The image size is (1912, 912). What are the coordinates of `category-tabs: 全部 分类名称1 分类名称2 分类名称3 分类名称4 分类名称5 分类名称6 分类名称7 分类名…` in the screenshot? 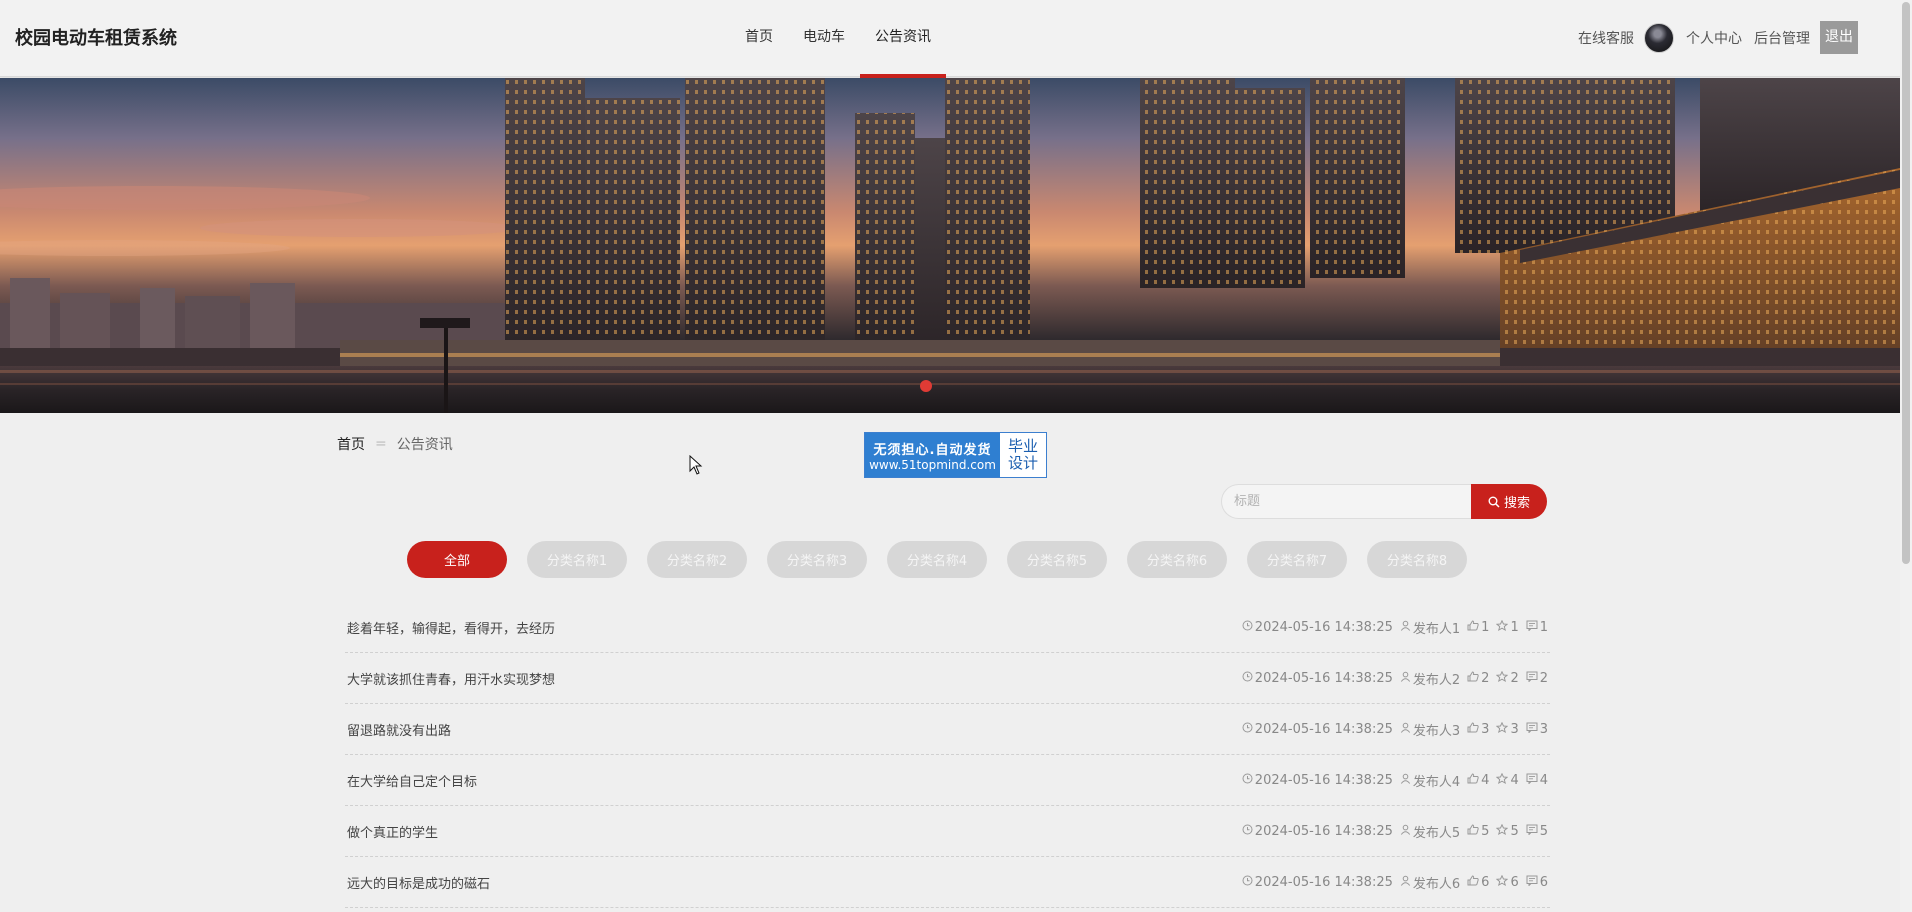 It's located at (947, 559).